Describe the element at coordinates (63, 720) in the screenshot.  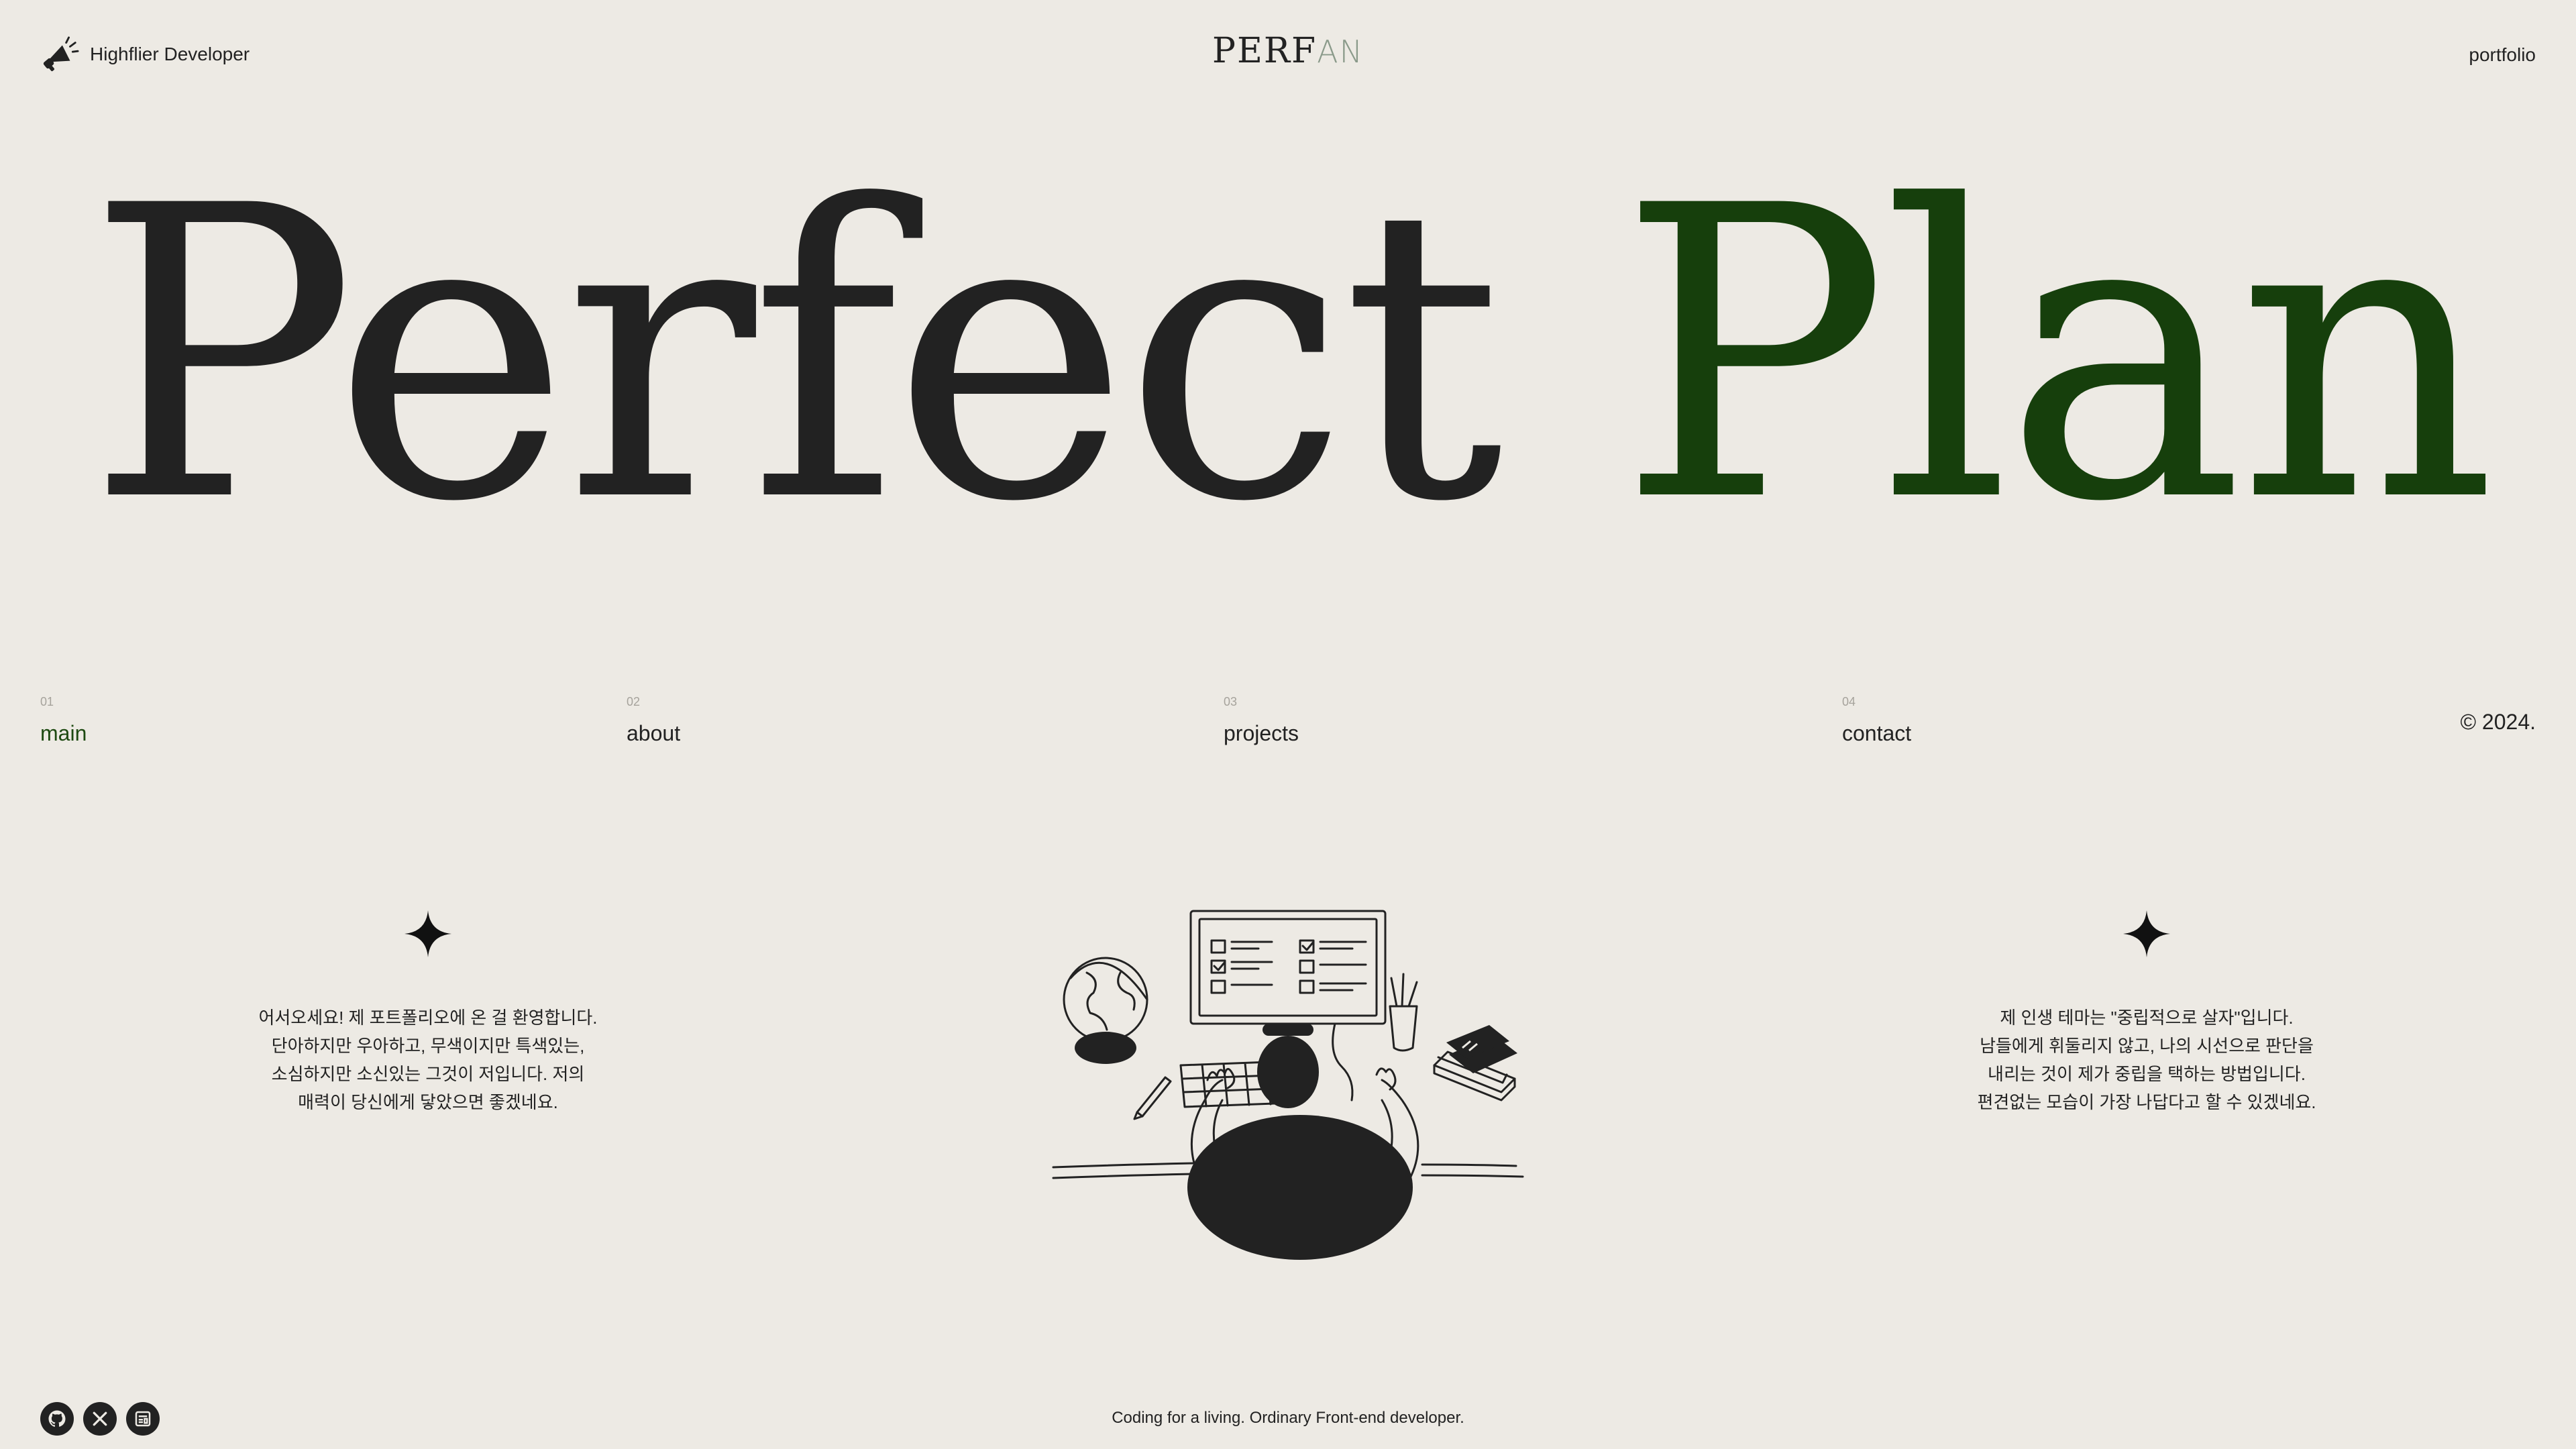
I see `nav-item-main: 01 main` at that location.